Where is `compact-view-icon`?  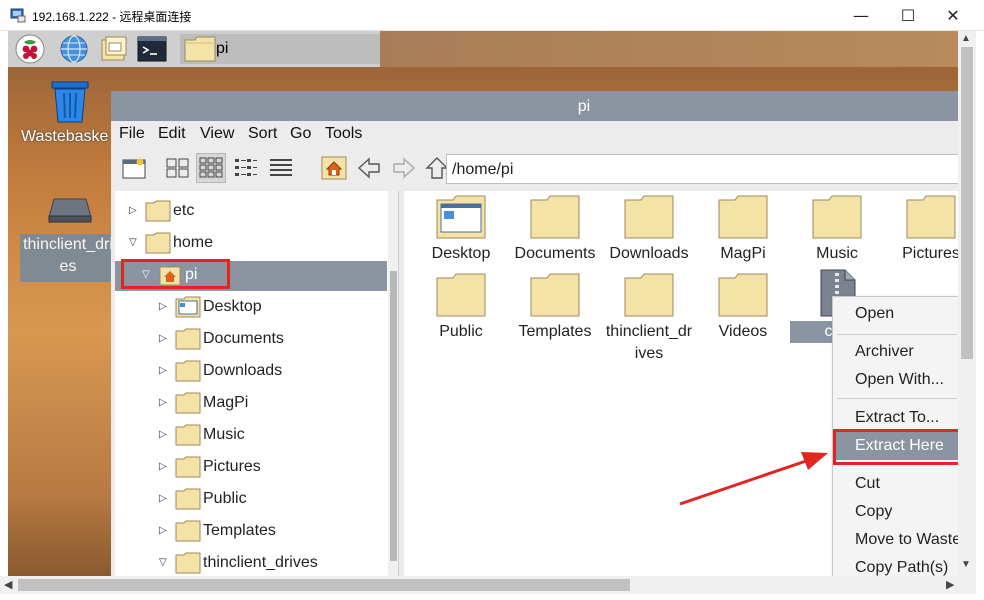
compact-view-icon is located at coordinates (246, 167).